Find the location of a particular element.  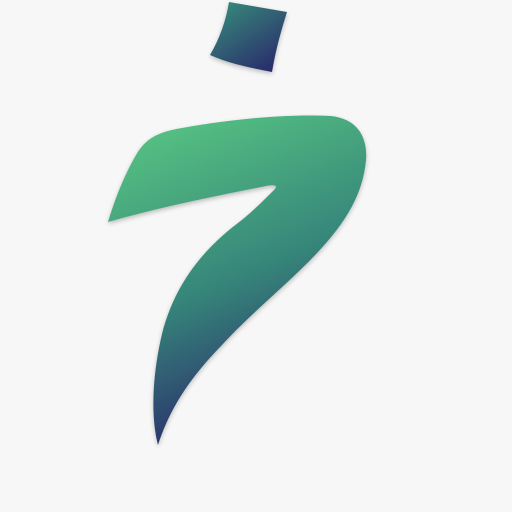

logo-dot-shape is located at coordinates (248, 37).